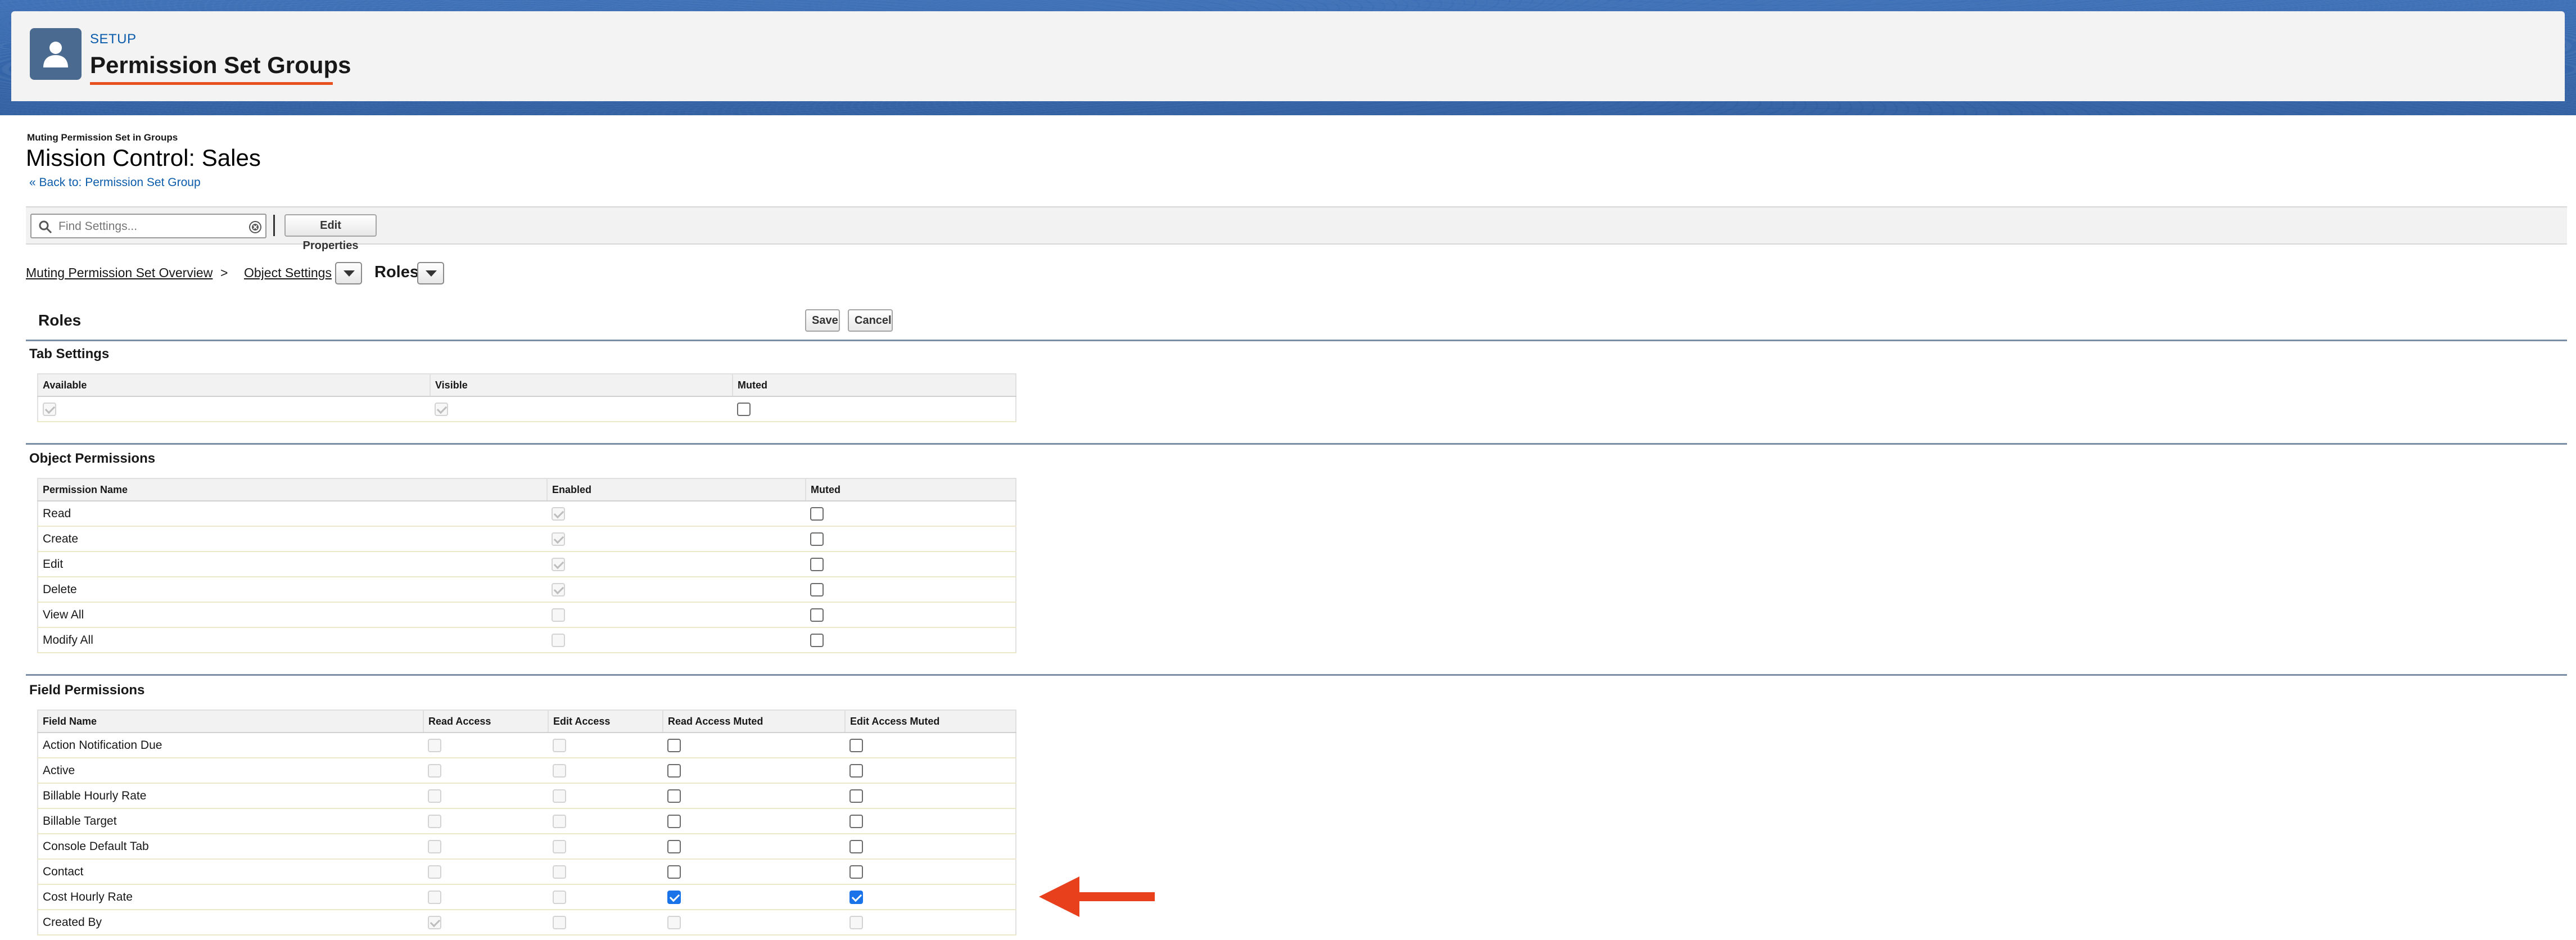  I want to click on row-label: Contact, so click(230, 872).